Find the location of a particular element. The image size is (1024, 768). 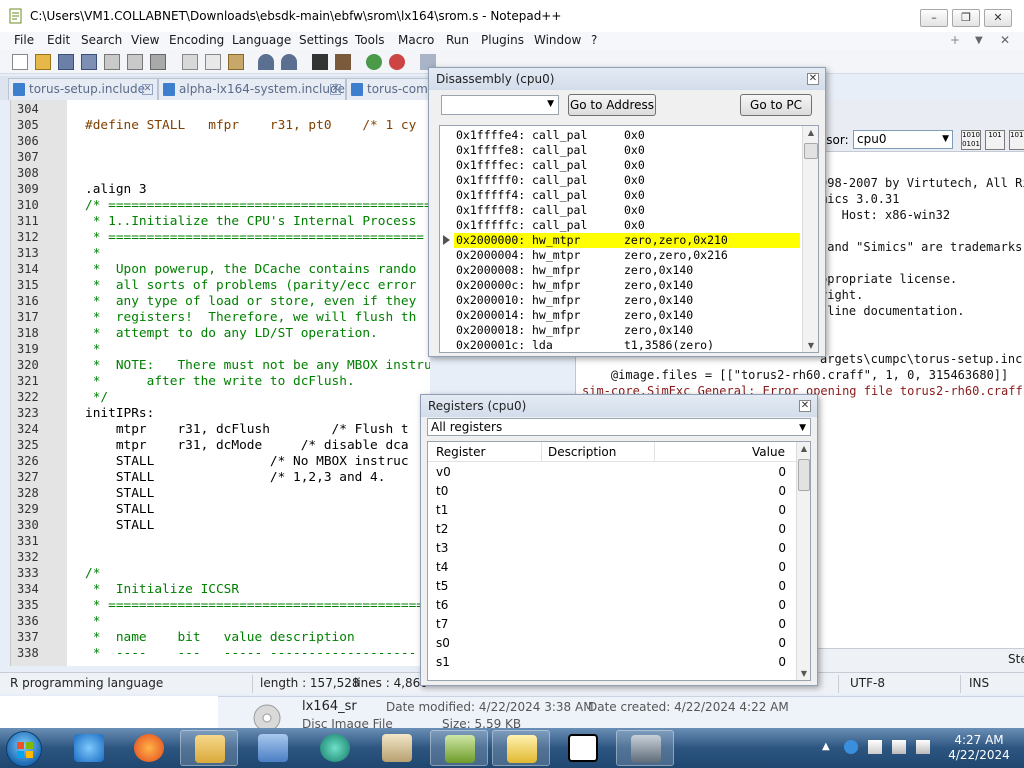

register-row: s1 0 is located at coordinates (613, 662).